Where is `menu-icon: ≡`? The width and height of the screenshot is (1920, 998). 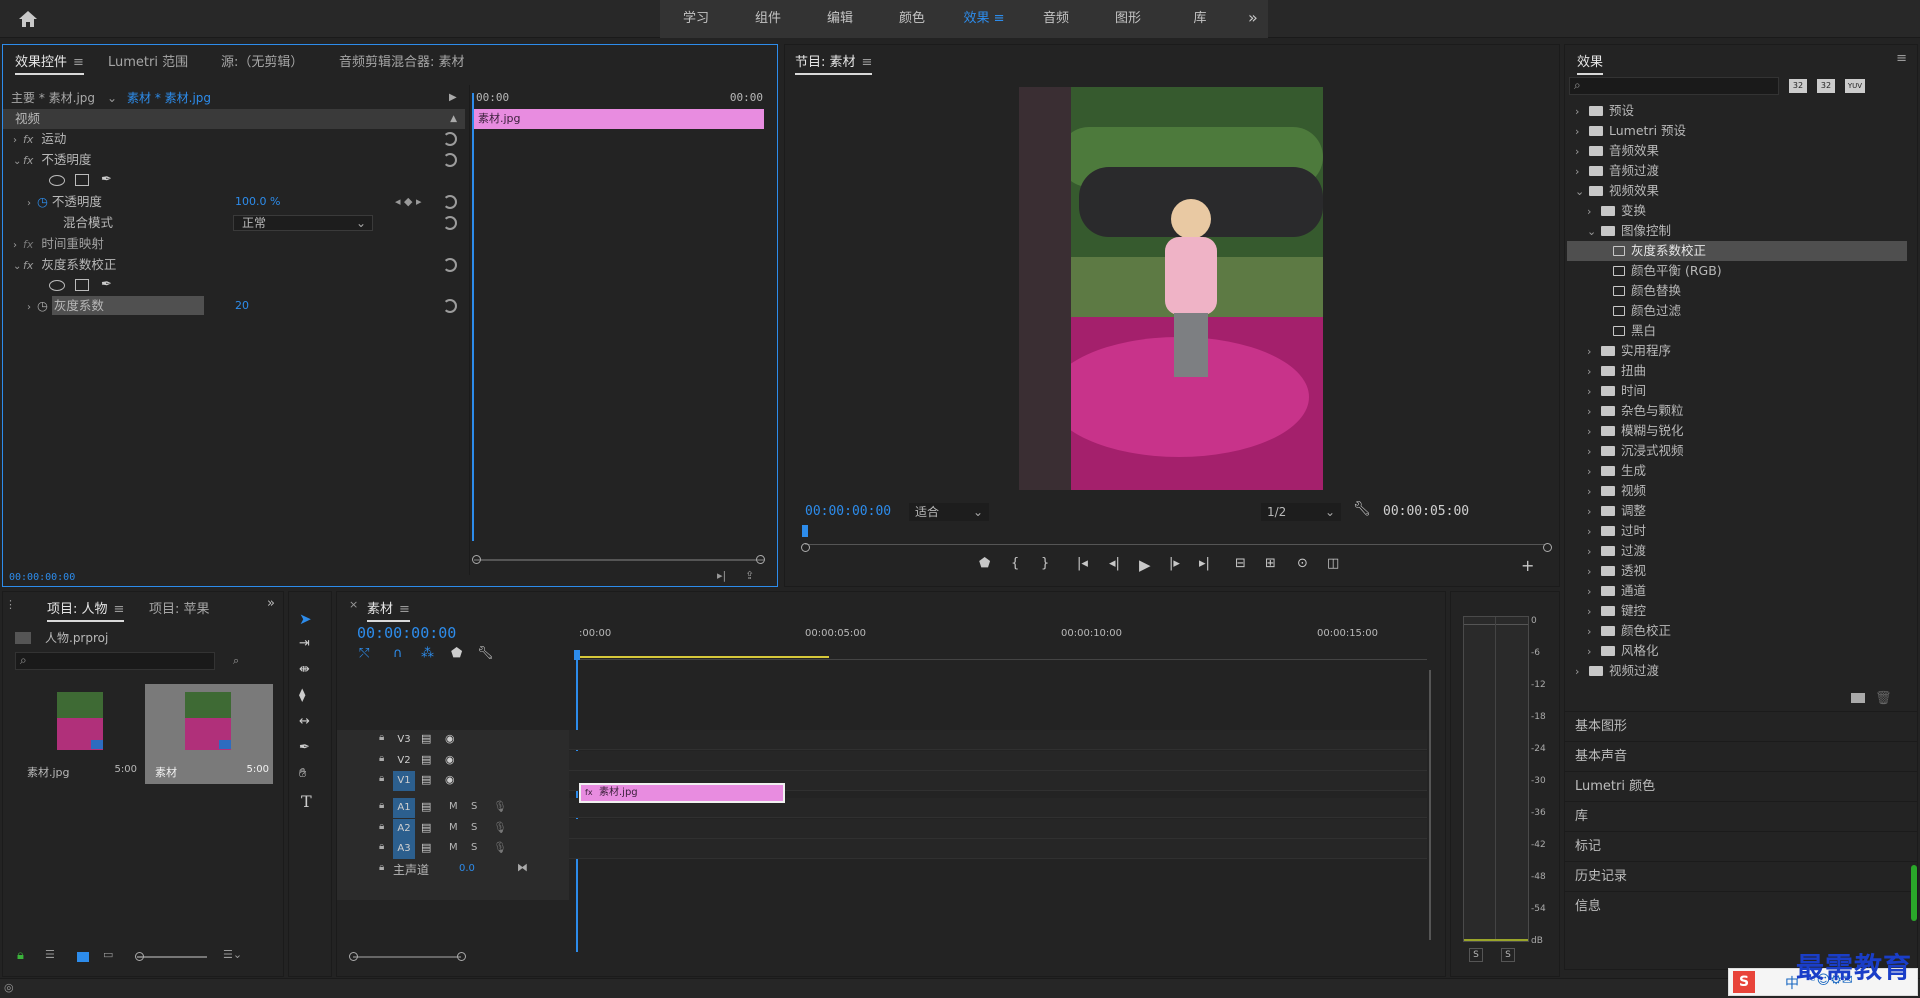 menu-icon: ≡ is located at coordinates (1901, 58).